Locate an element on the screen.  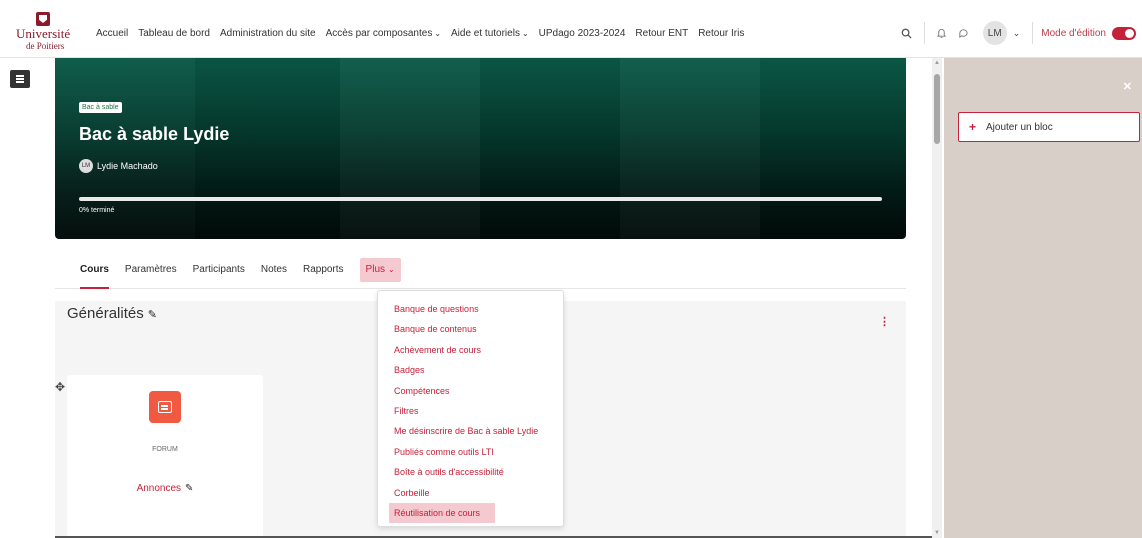
bell-icon is located at coordinates (942, 33).